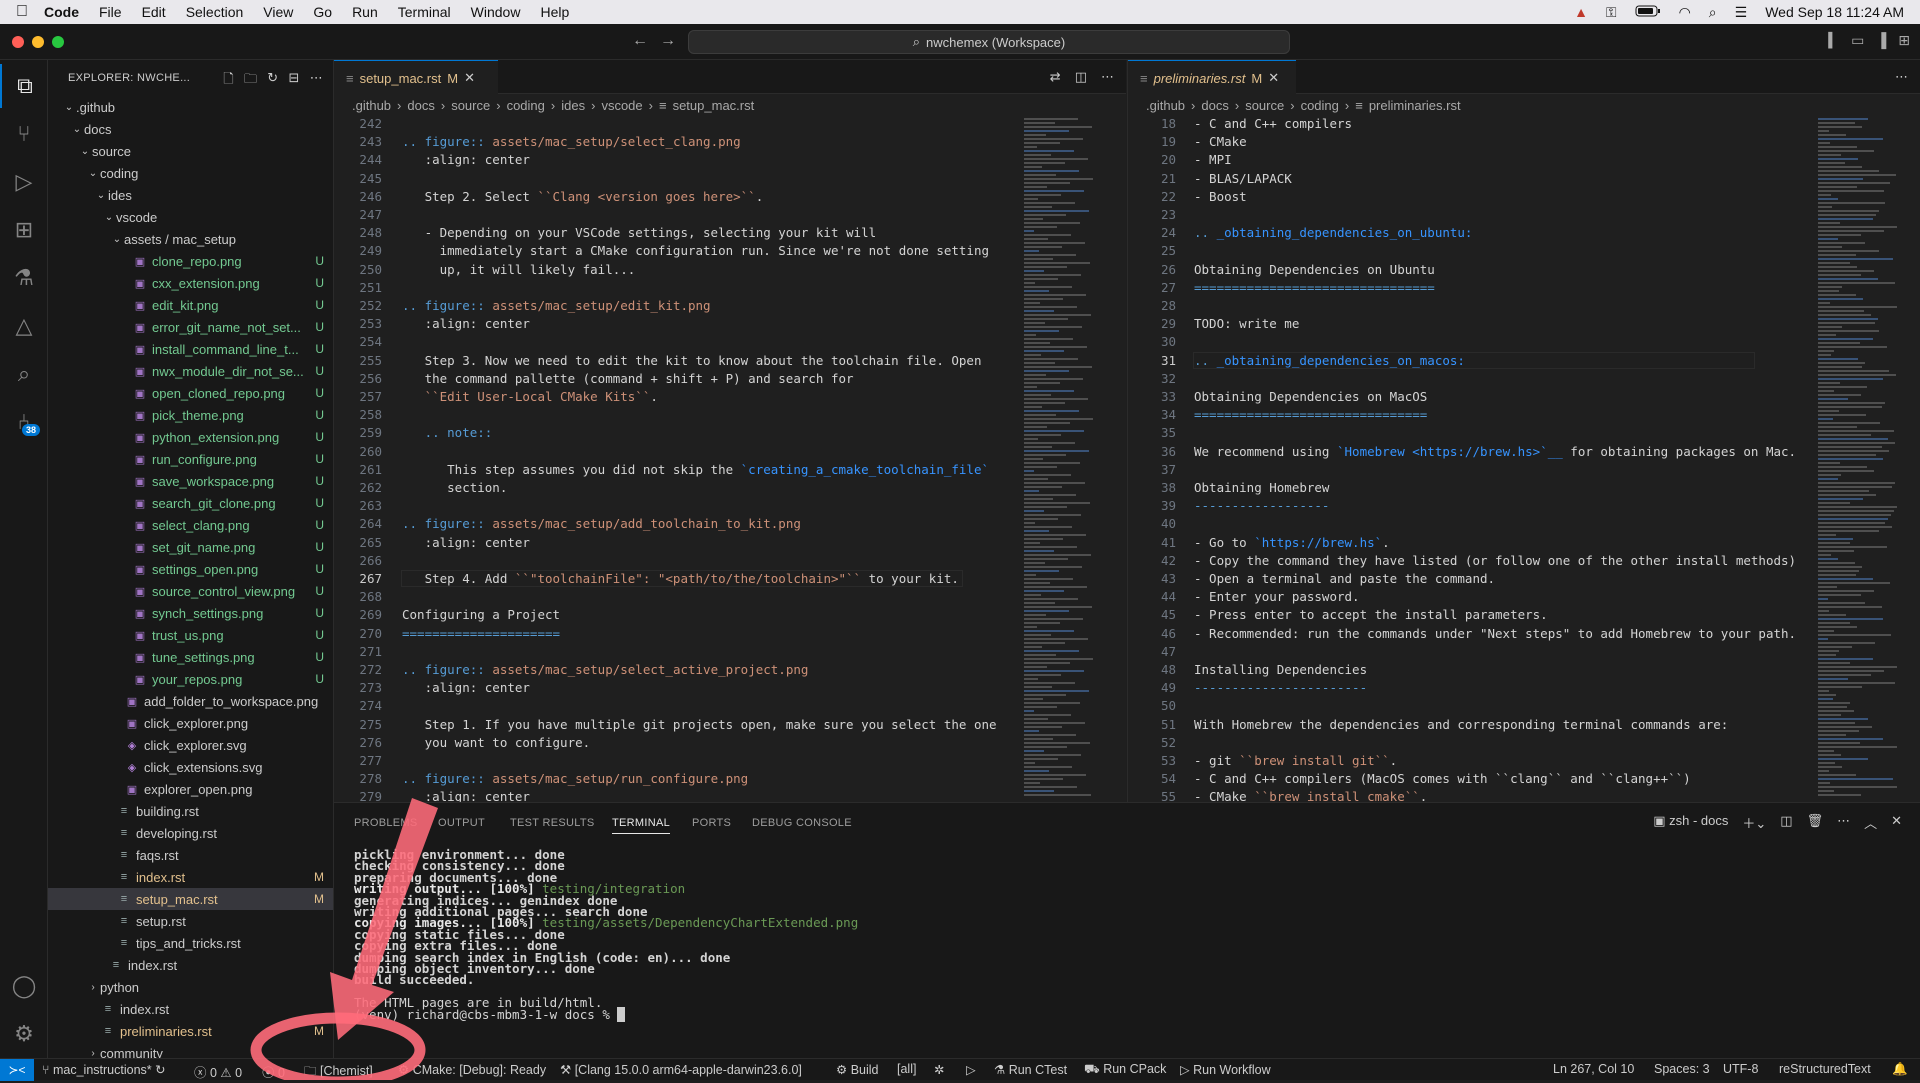 This screenshot has width=1920, height=1083. I want to click on tree-file: ◈ click_explorer.svg, so click(190, 745).